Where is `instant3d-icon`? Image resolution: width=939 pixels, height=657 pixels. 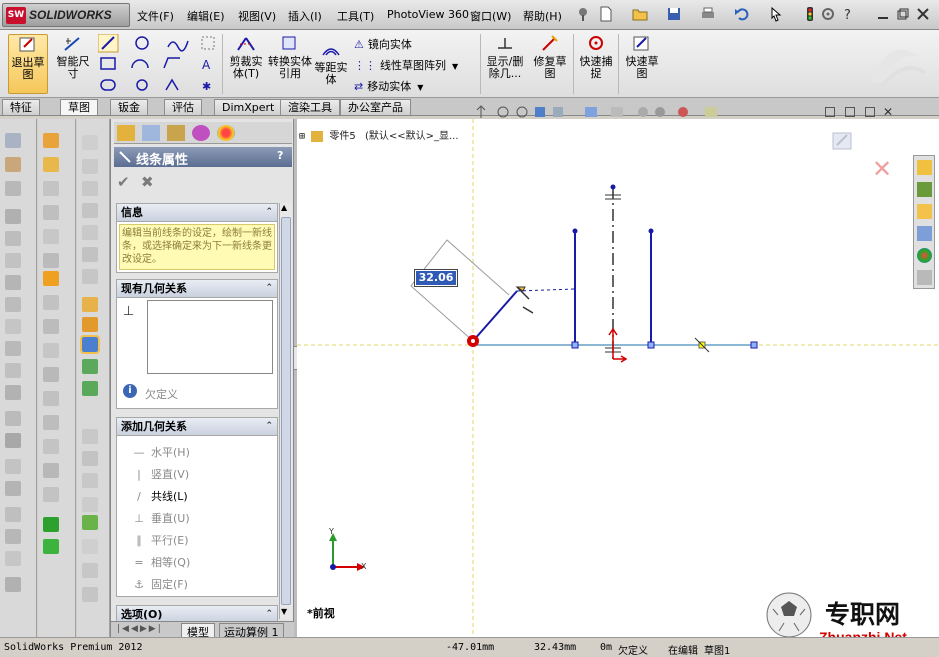 instant3d-icon is located at coordinates (13, 514).